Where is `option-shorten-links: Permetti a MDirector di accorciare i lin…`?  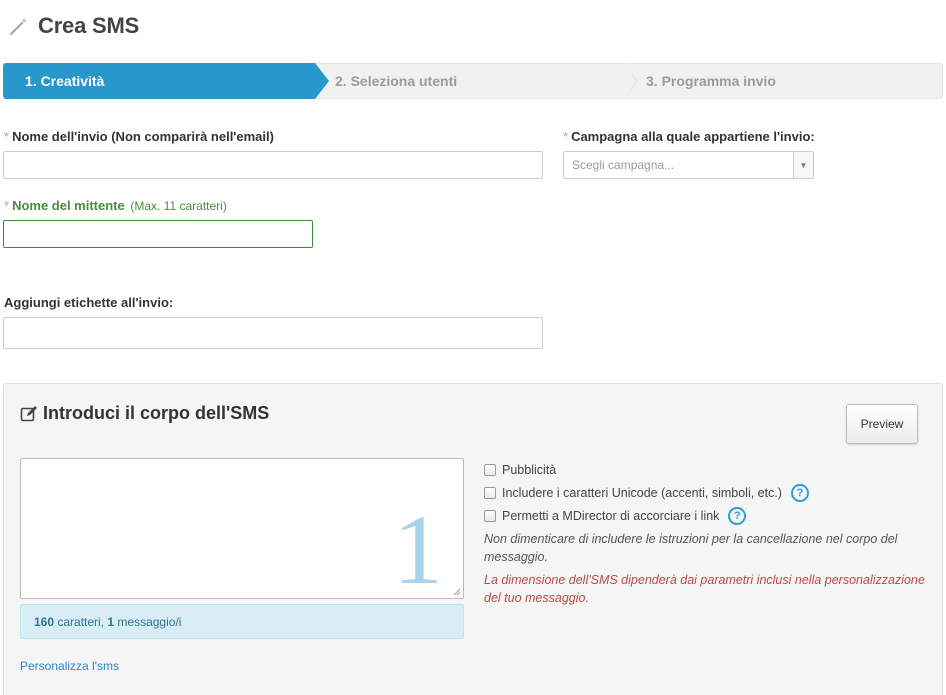
option-shorten-links: Permetti a MDirector di accorciare i lin… is located at coordinates (709, 515).